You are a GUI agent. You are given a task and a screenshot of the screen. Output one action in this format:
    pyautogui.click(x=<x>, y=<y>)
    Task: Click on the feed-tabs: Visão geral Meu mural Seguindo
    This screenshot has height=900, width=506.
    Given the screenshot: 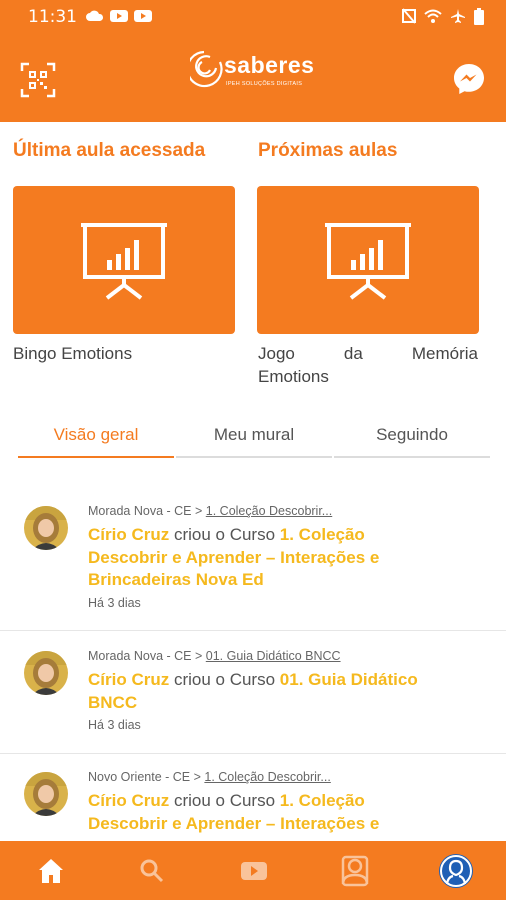 What is the action you would take?
    pyautogui.click(x=254, y=438)
    